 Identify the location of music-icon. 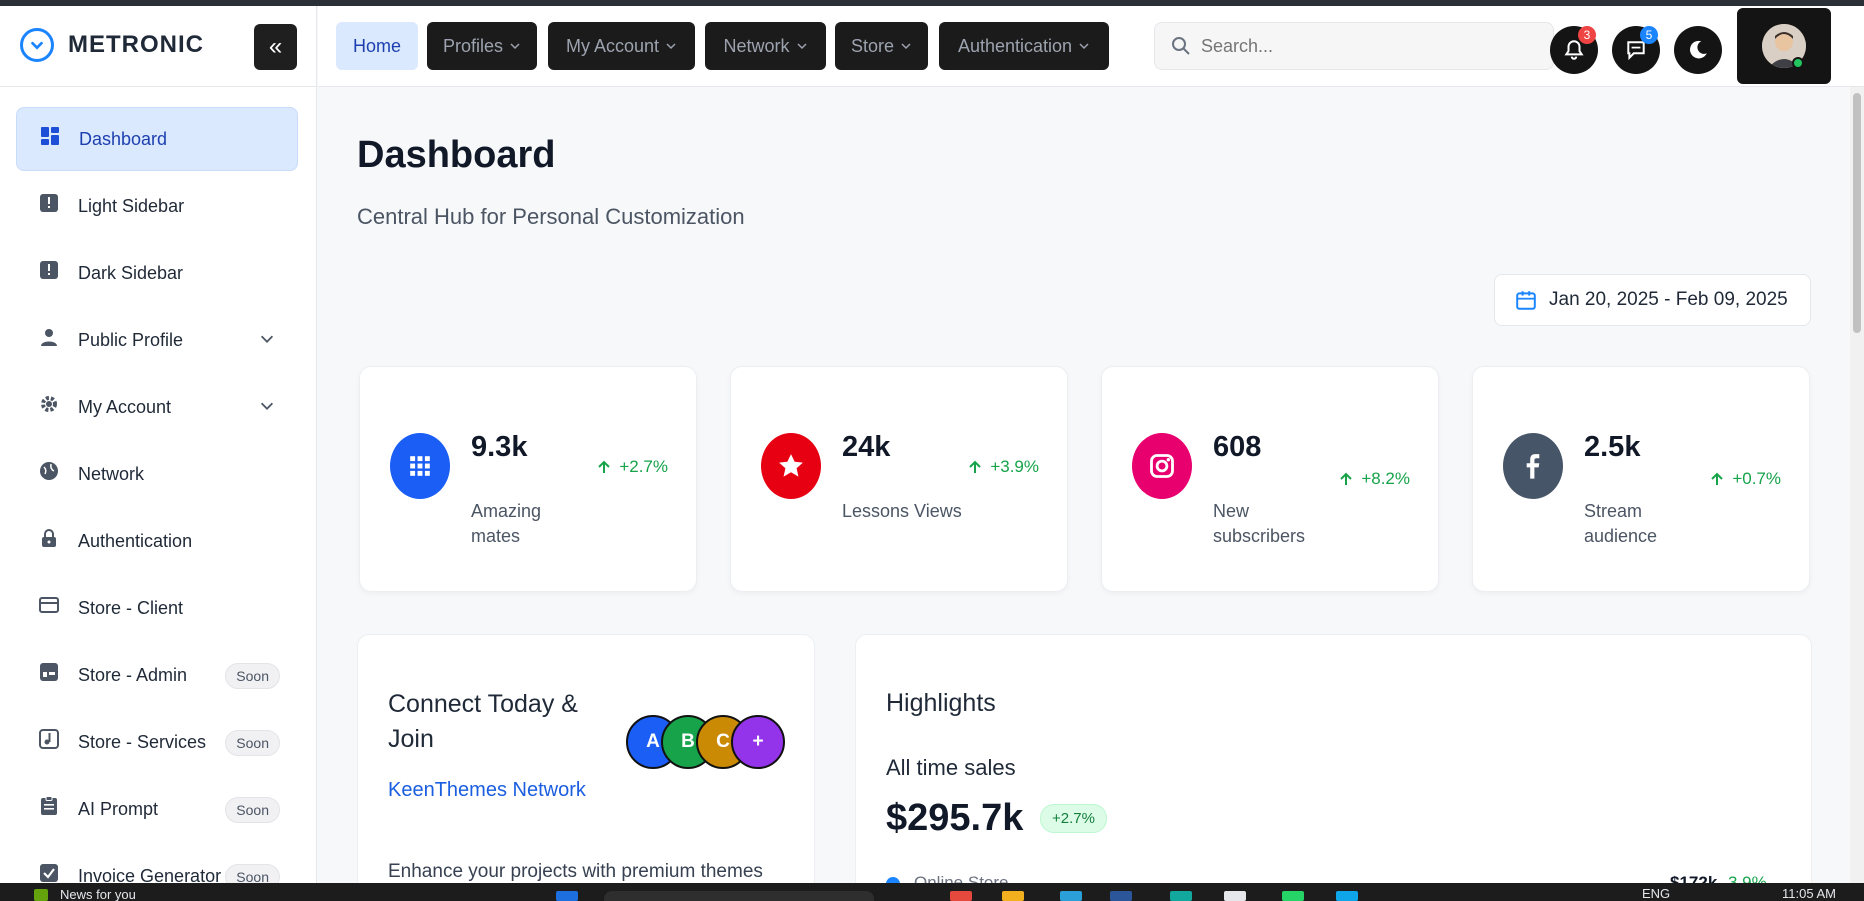
(49, 739).